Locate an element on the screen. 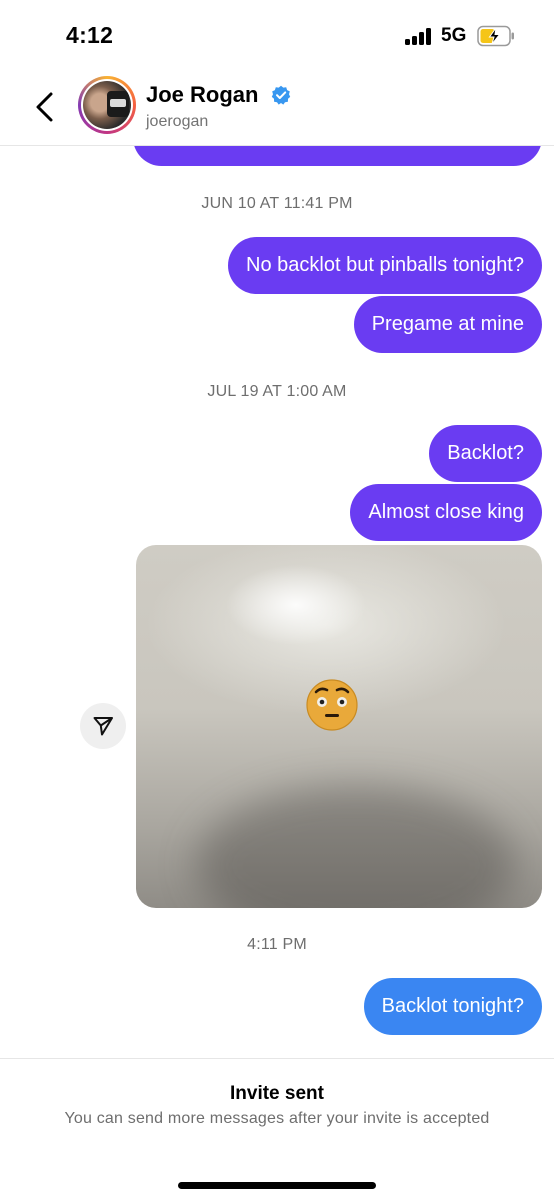 This screenshot has width=554, height=1200. signal-bars-icon is located at coordinates (420, 36).